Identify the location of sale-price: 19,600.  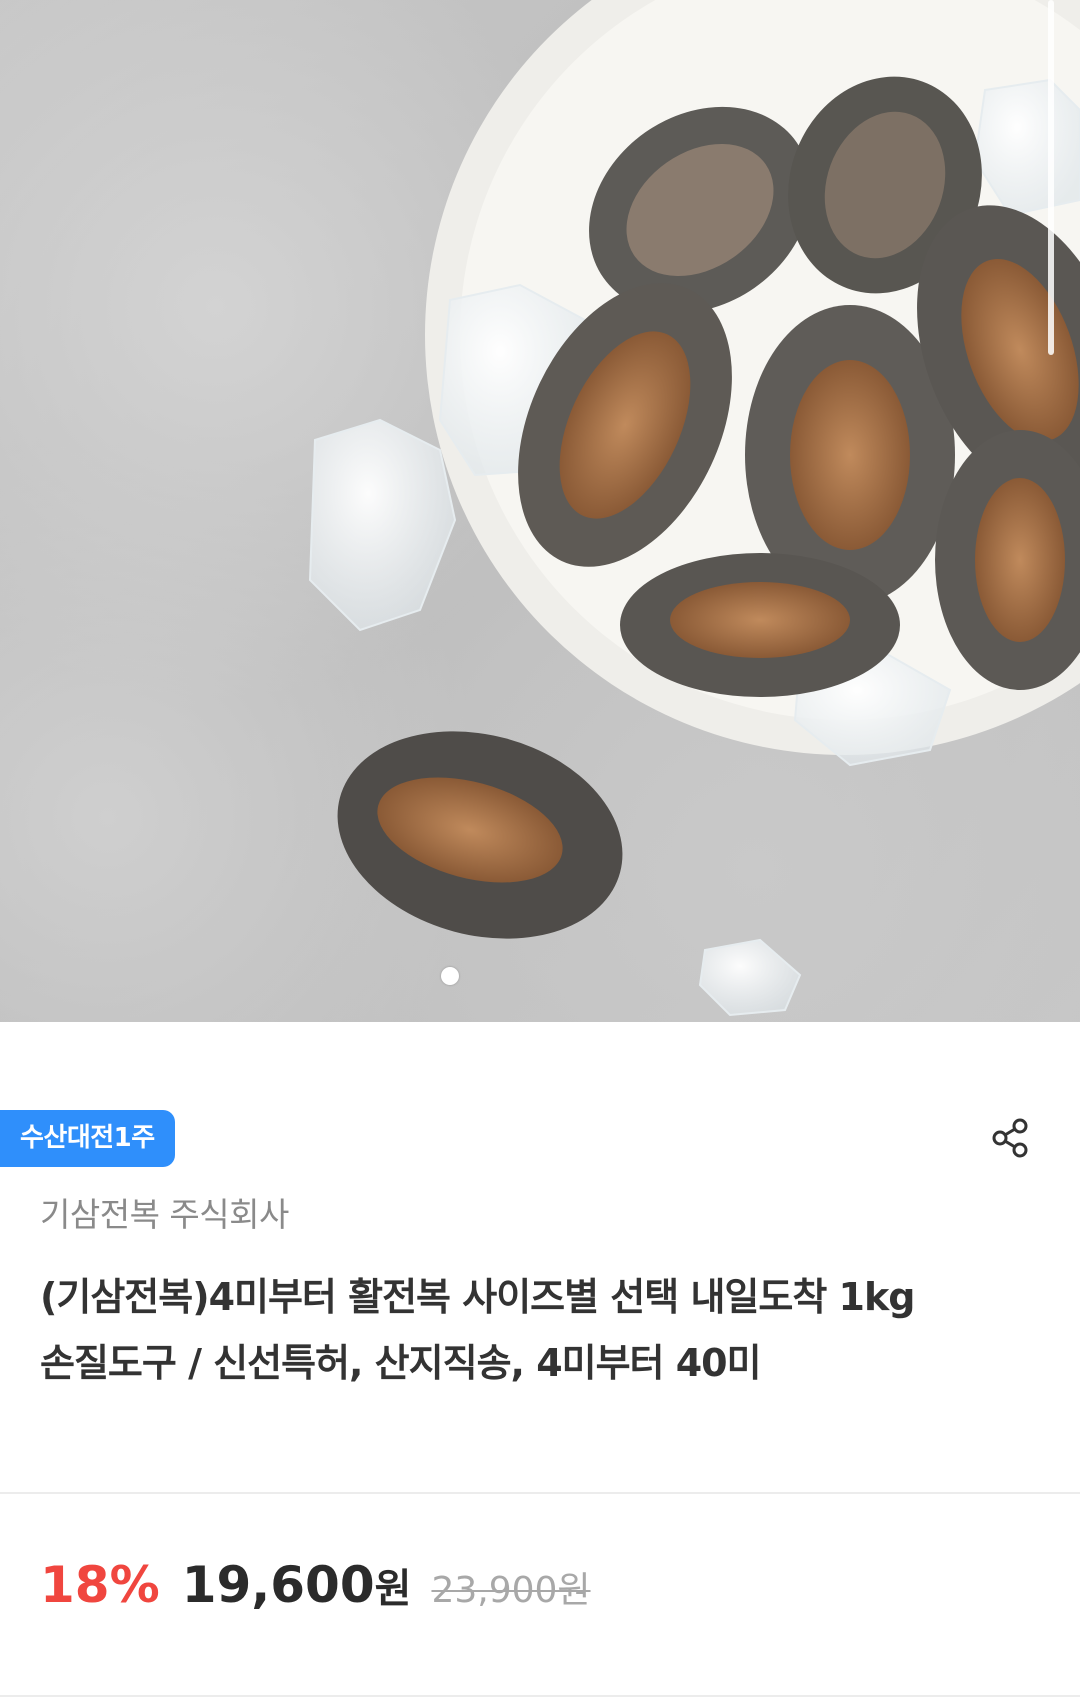
(278, 1585).